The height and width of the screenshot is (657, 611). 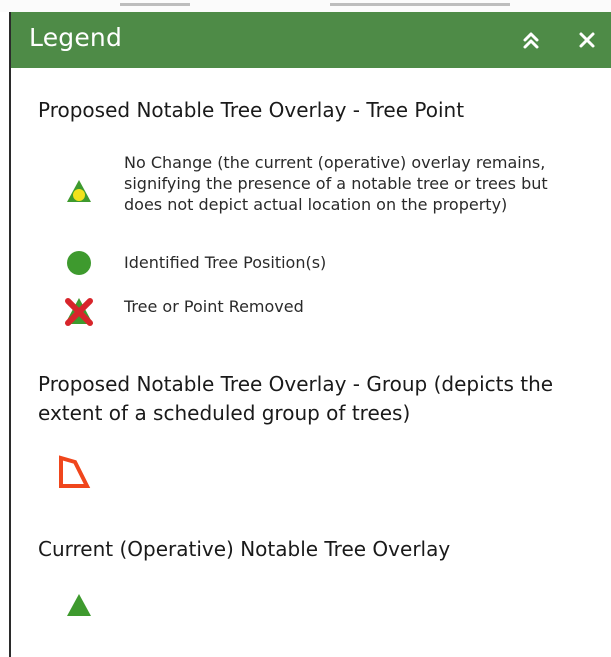 I want to click on triangle-with-red-x-icon, so click(x=79, y=312).